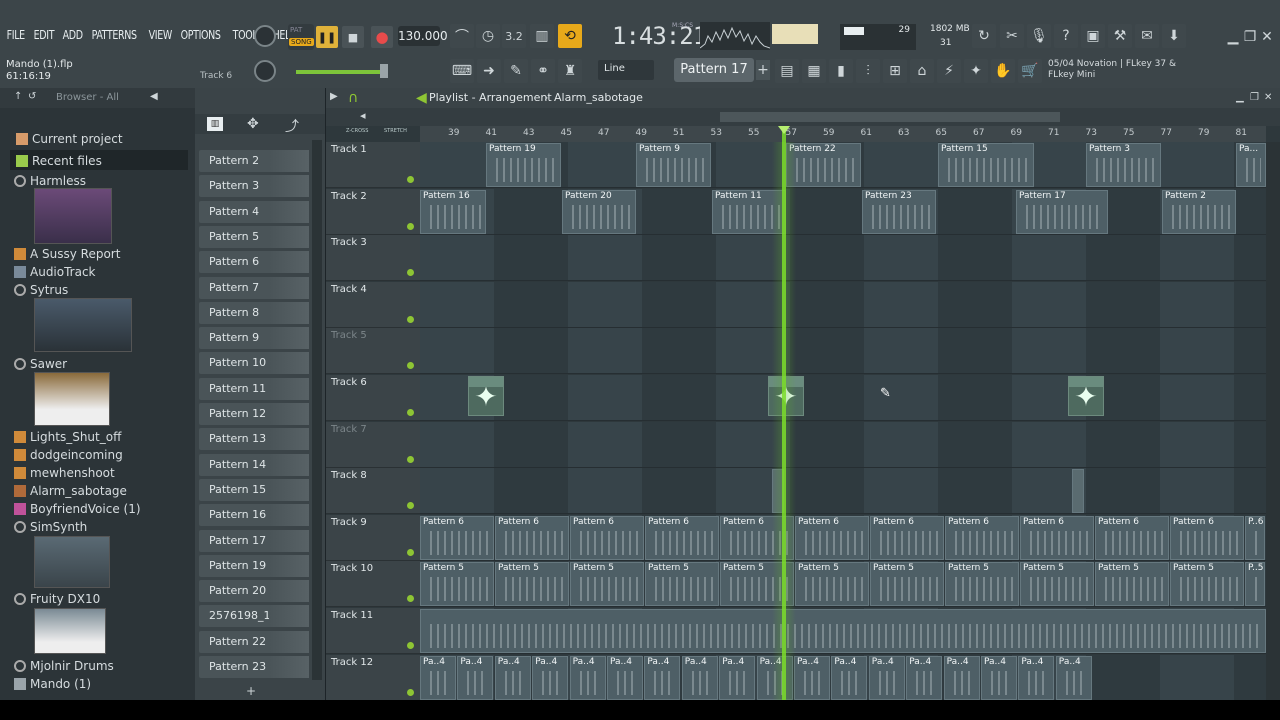 This screenshot has height=720, width=1280. Describe the element at coordinates (160, 37) in the screenshot. I see `menu-view: VIEW` at that location.